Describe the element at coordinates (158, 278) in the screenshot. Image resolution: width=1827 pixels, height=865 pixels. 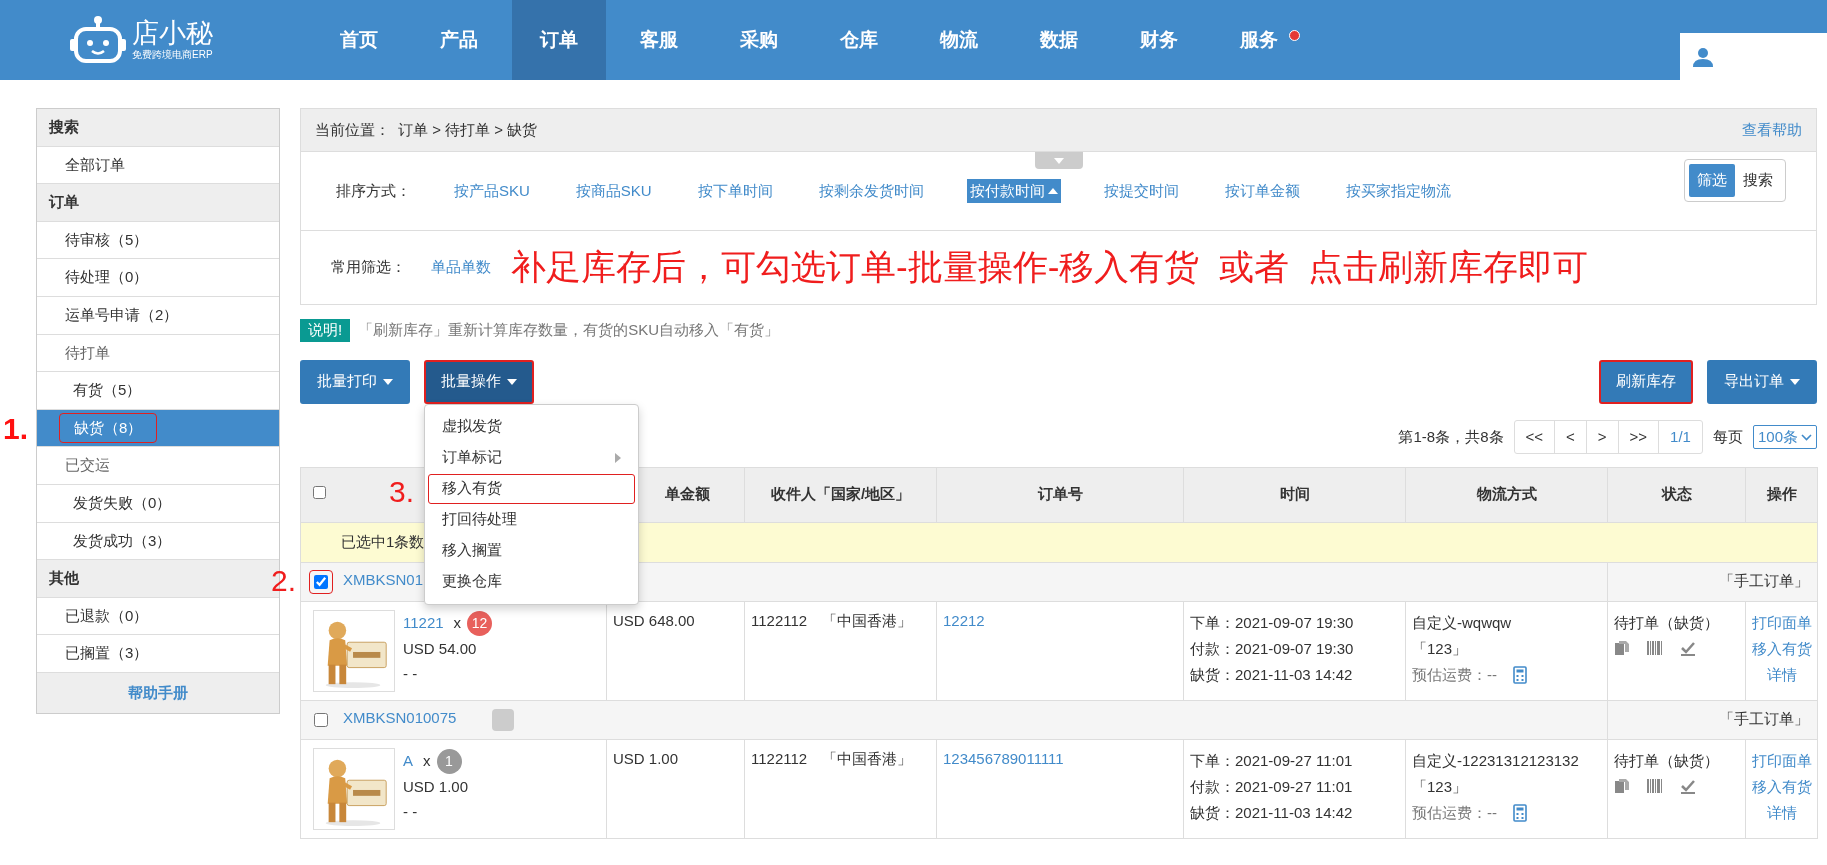
I see `sidebar-item: 待处理（0）` at that location.